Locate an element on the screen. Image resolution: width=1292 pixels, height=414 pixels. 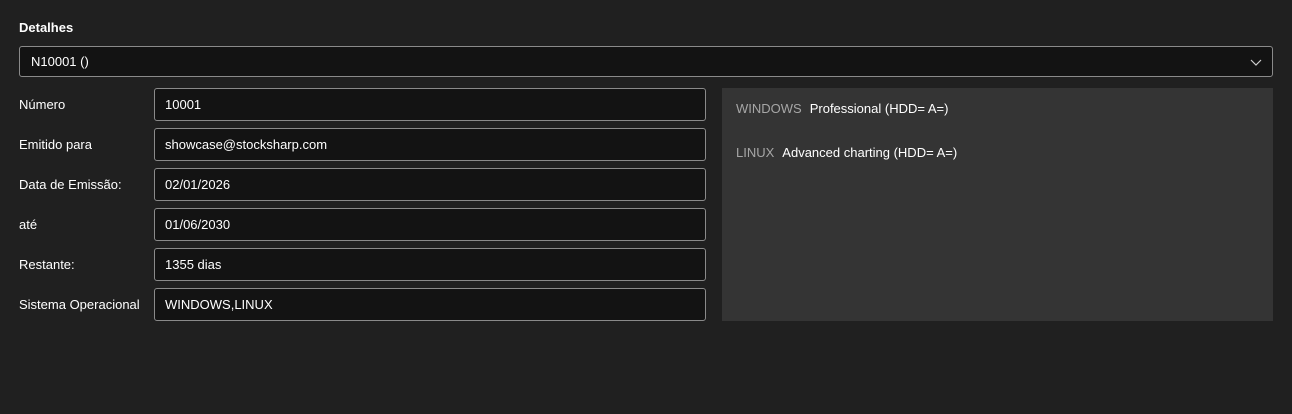
field-label-data-emissao: Data de Emissão: is located at coordinates (70, 184).